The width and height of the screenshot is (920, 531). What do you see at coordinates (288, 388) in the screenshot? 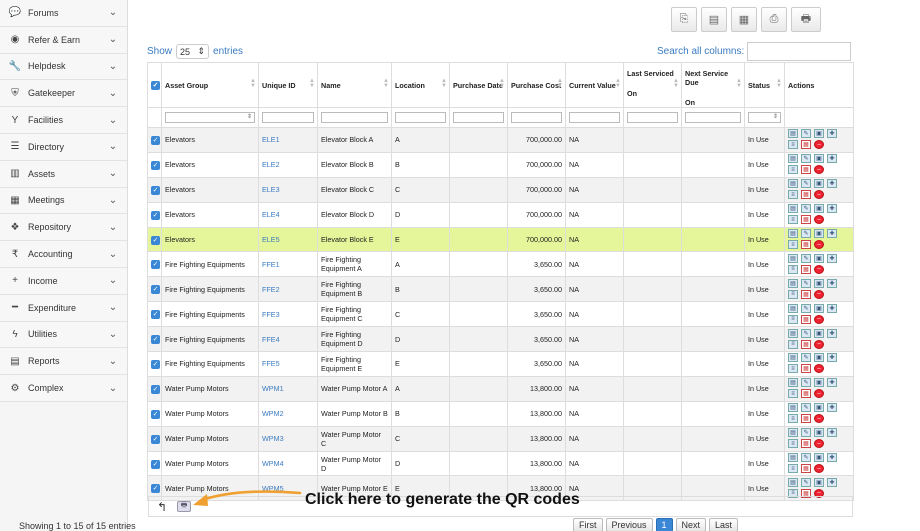
I see `cell-id: WPM1` at bounding box center [288, 388].